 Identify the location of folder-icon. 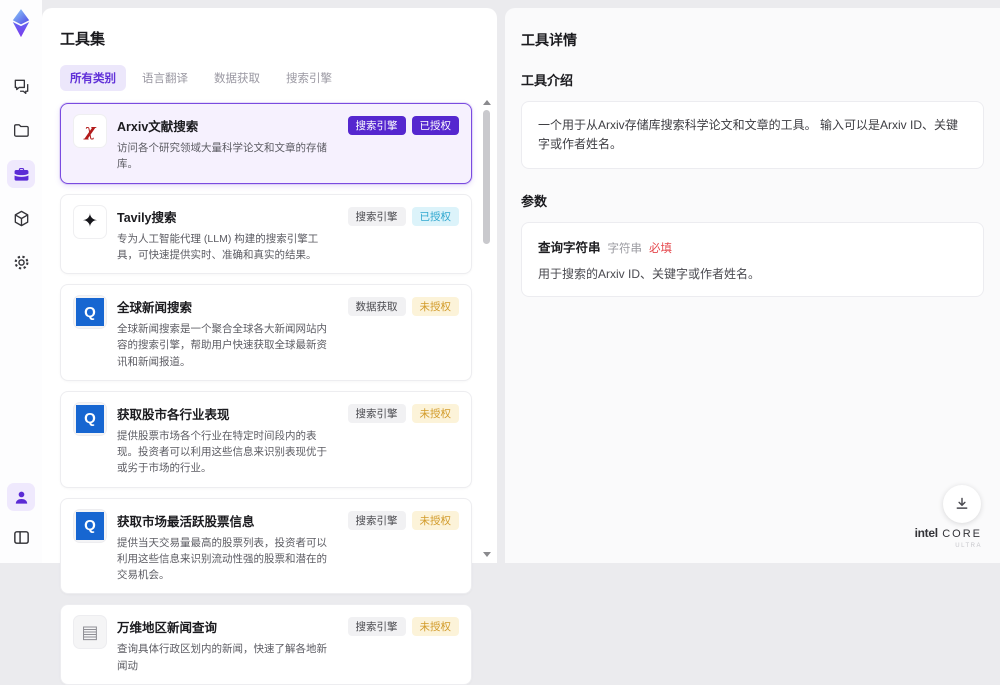
(21, 130).